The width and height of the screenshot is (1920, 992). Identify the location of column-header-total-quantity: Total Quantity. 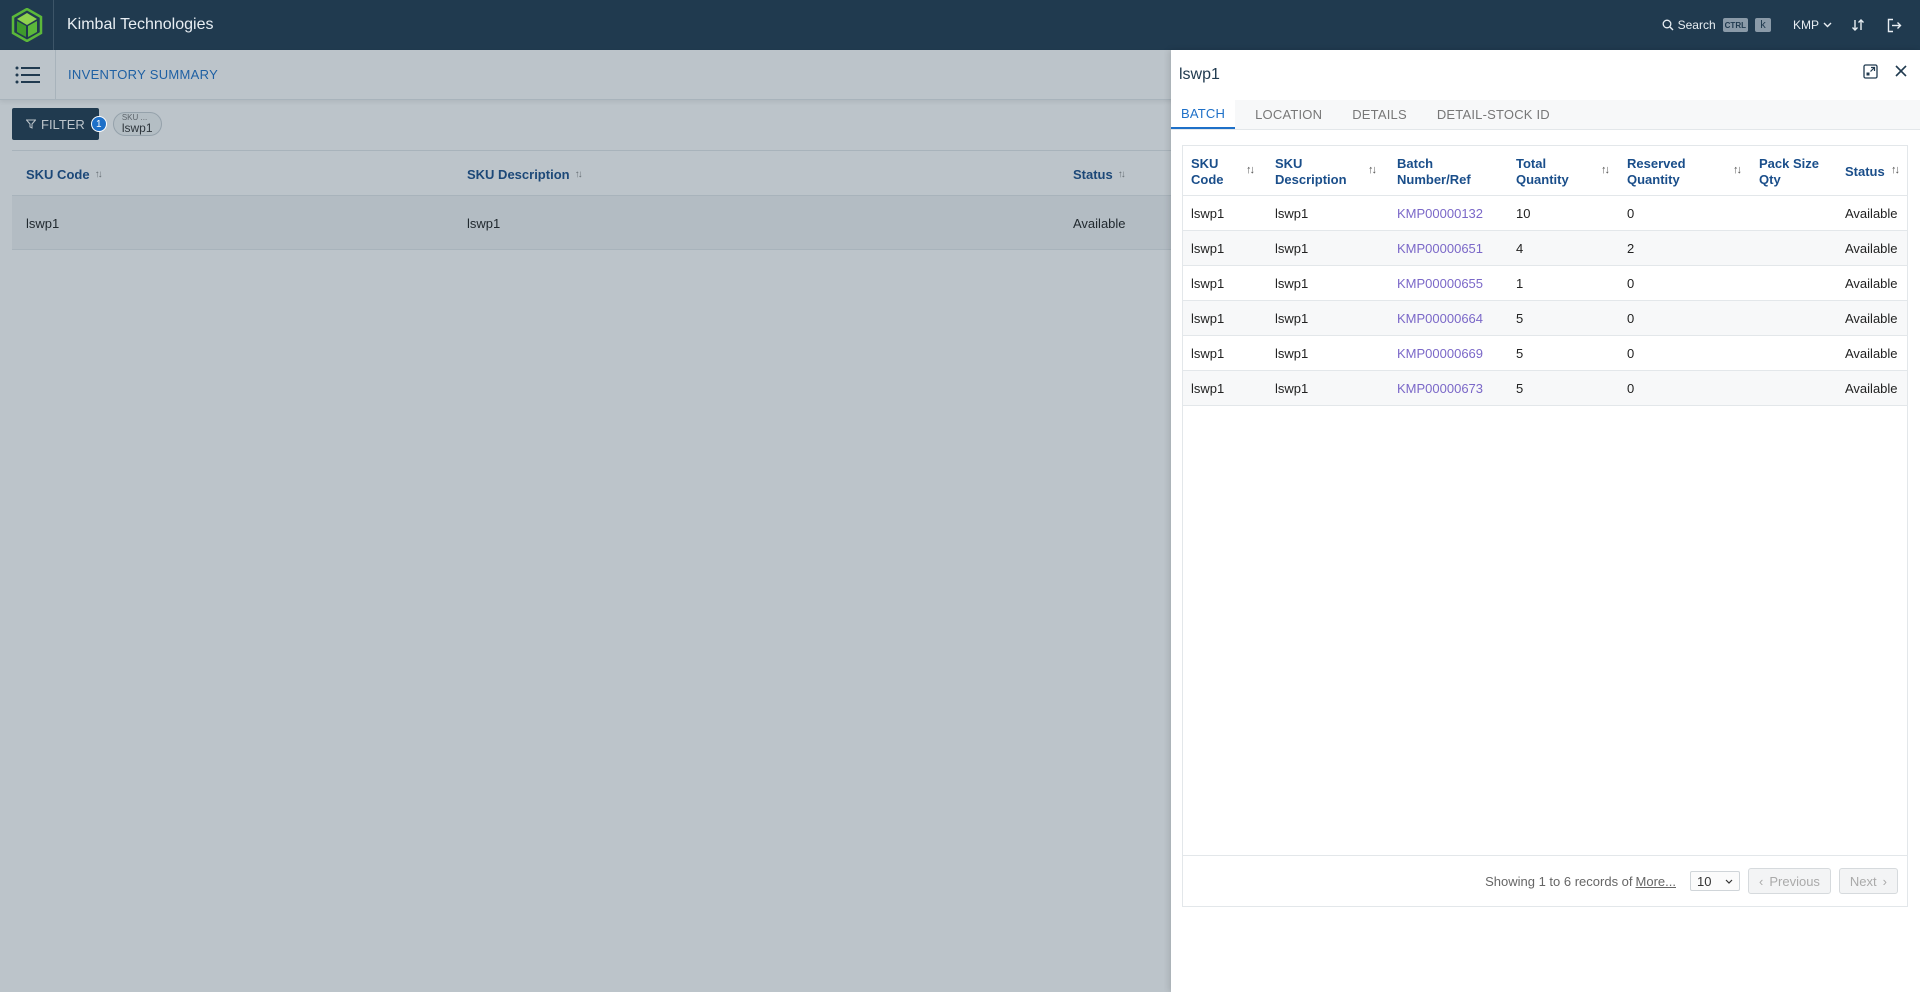
(1542, 172).